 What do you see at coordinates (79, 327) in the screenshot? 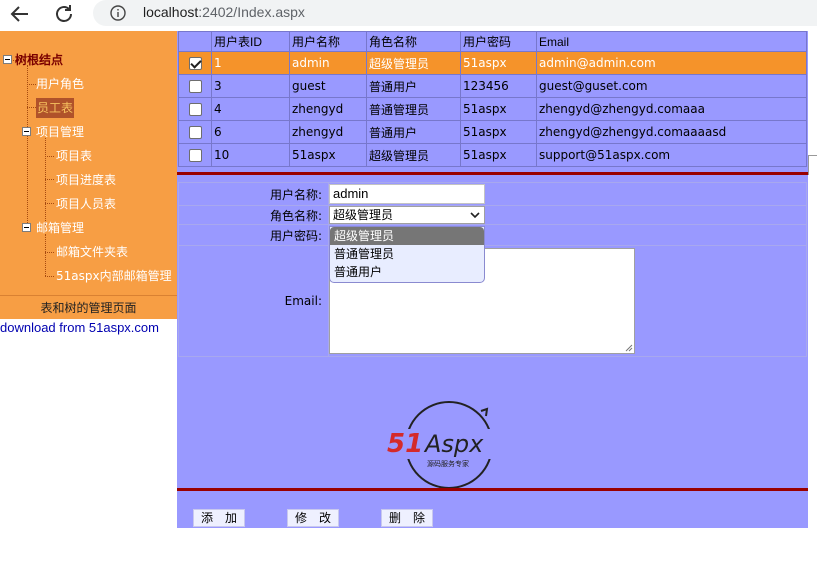
I see `download-note: download from 51aspx.com` at bounding box center [79, 327].